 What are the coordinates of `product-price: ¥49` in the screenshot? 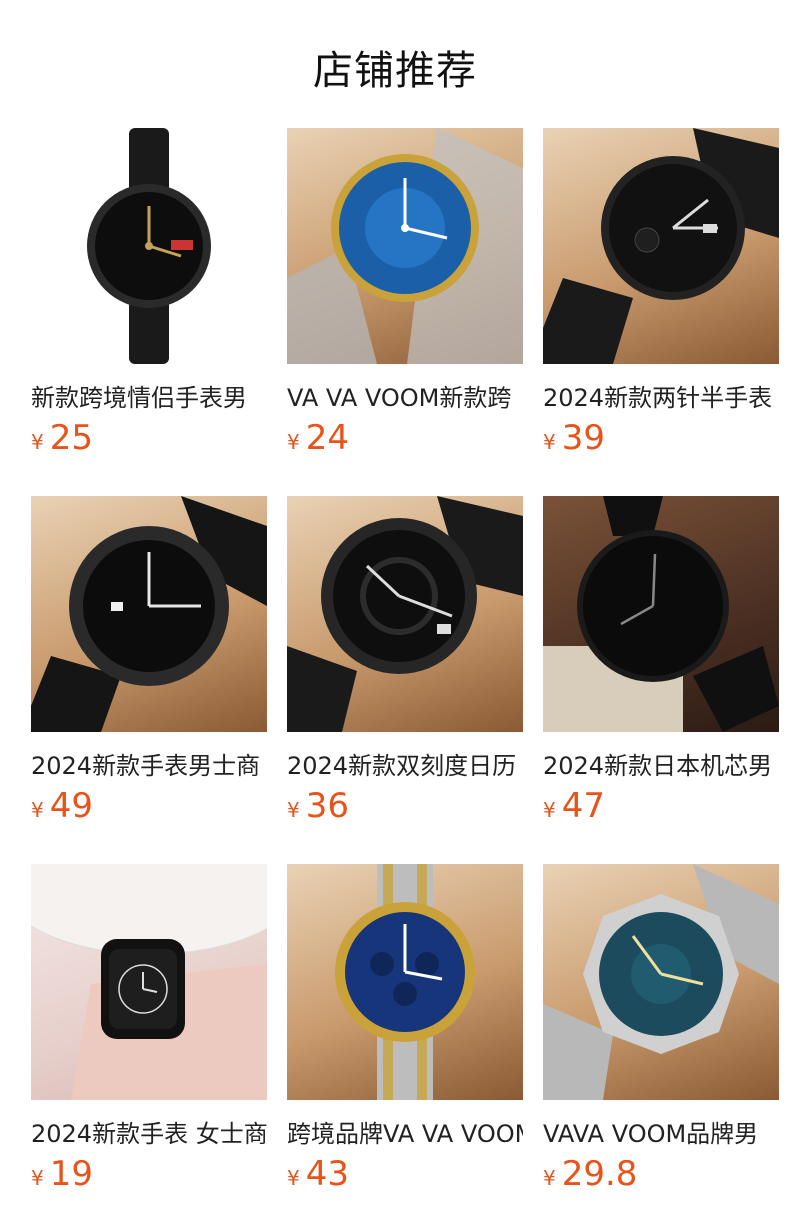 It's located at (62, 806).